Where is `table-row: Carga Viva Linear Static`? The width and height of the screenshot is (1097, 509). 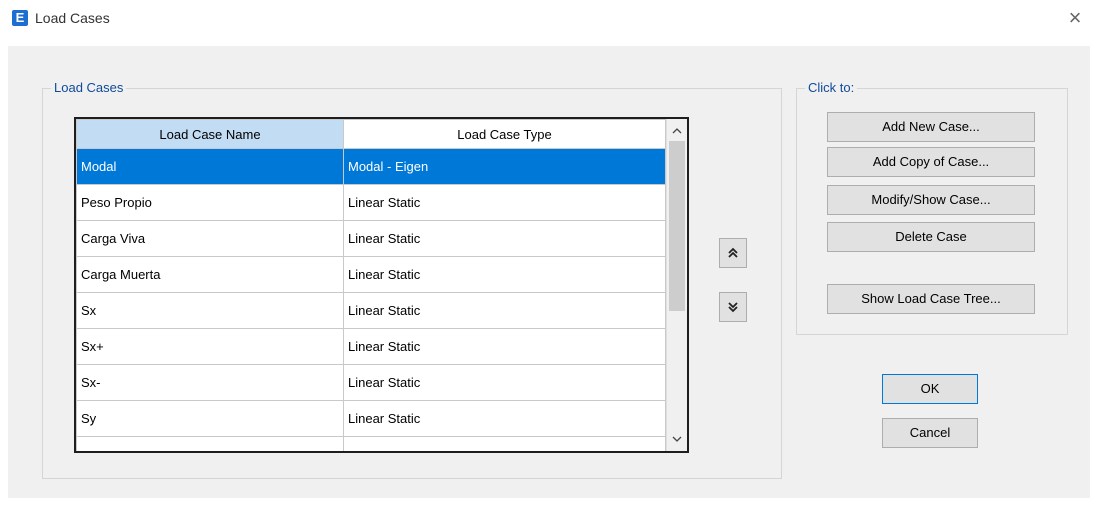
table-row: Carga Viva Linear Static is located at coordinates (371, 238).